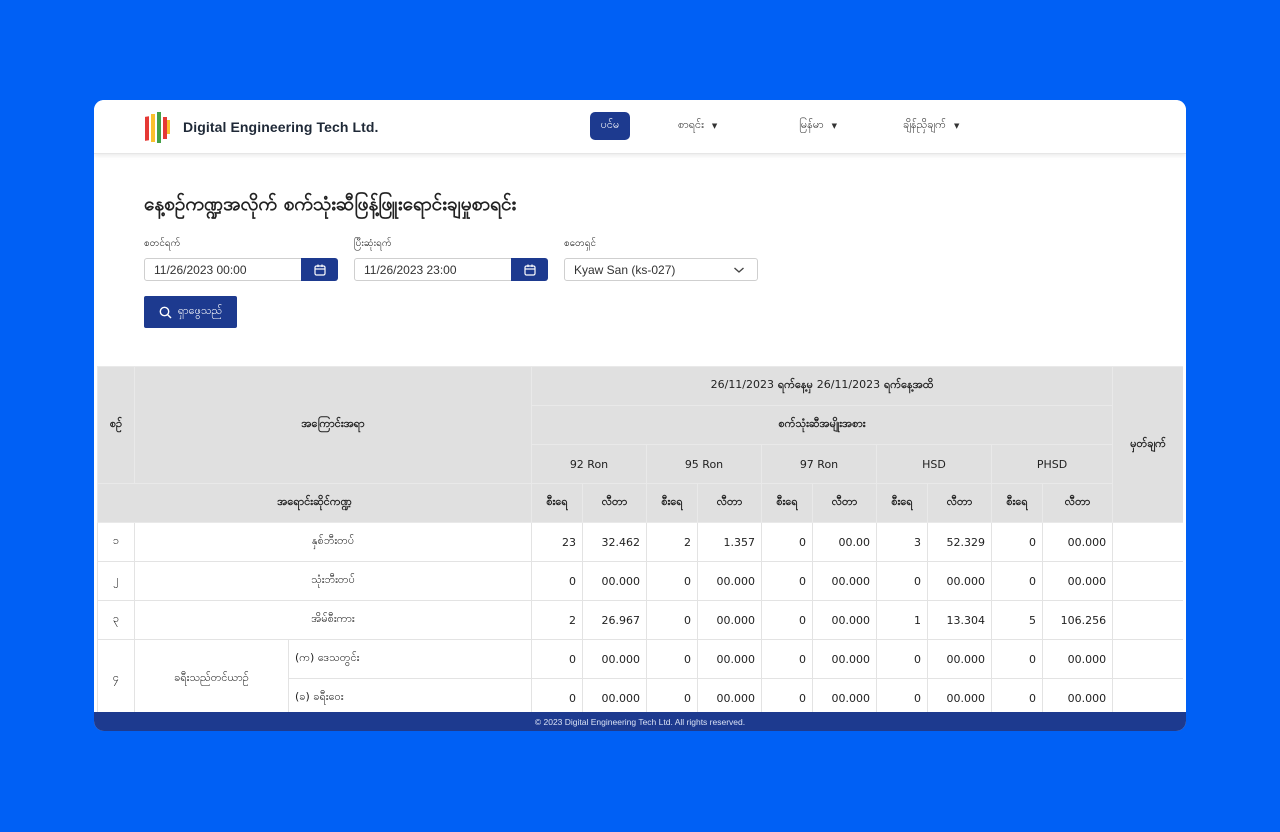  What do you see at coordinates (819, 464) in the screenshot?
I see `fuel-header-97: 97 Ron` at bounding box center [819, 464].